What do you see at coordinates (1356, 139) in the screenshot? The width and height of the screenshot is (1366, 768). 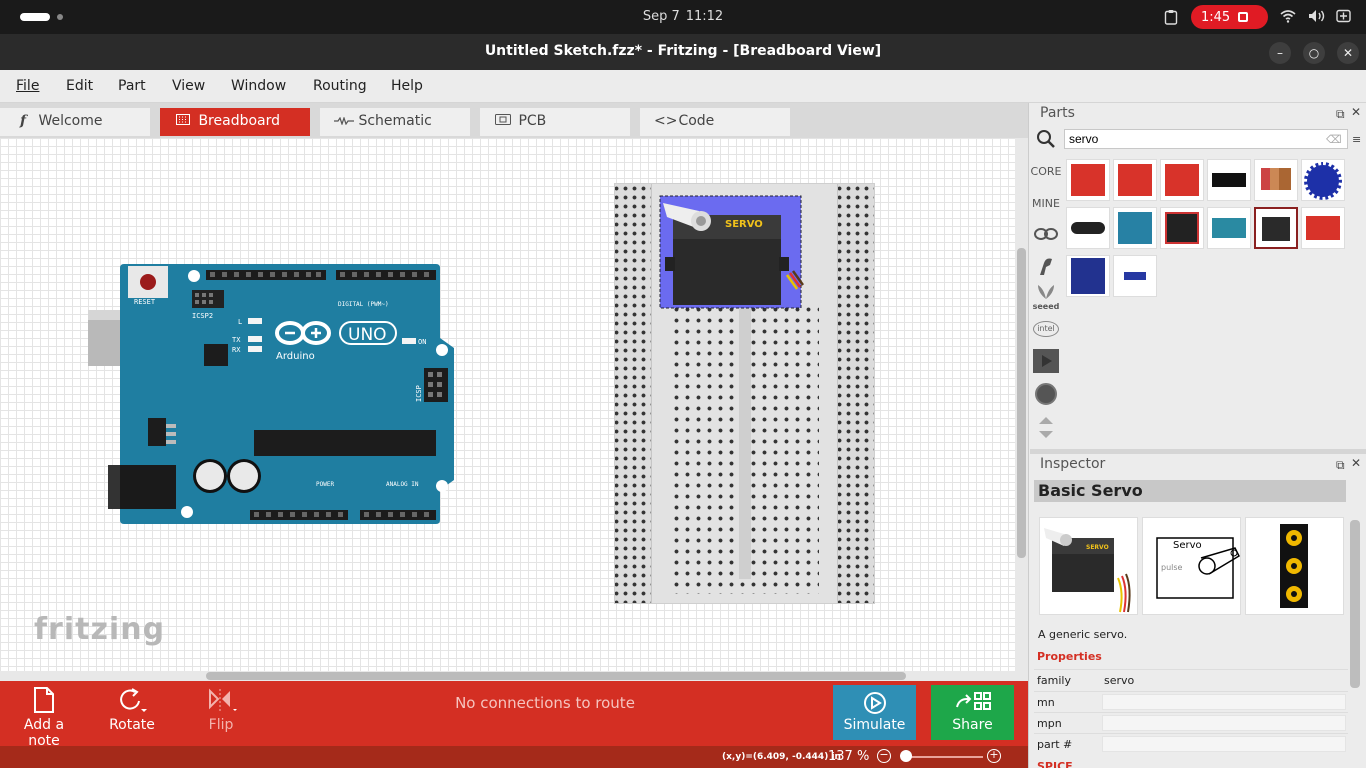 I see `search-menu-icon: ≡` at bounding box center [1356, 139].